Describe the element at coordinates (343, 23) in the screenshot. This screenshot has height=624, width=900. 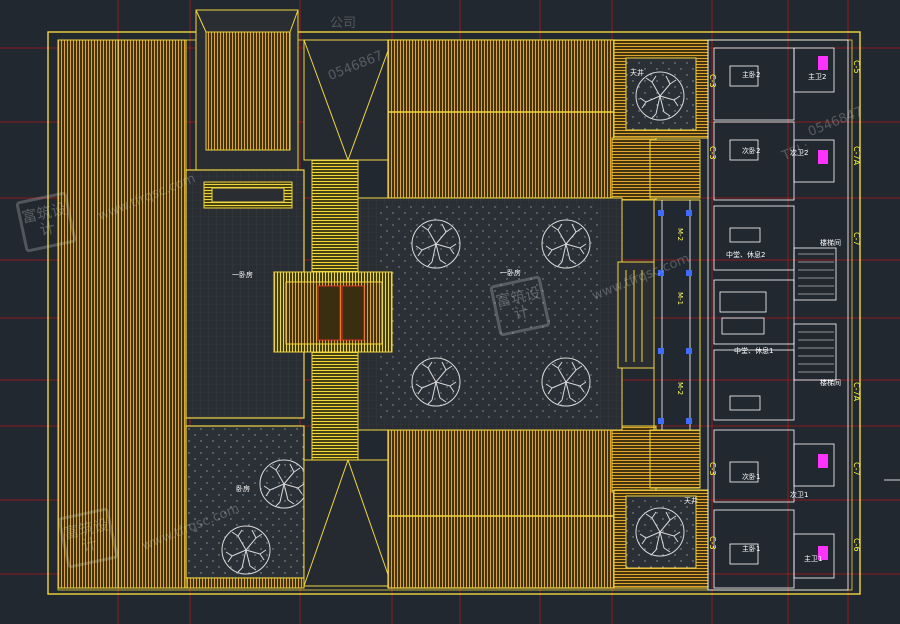
I see `watermark-company: 公司` at that location.